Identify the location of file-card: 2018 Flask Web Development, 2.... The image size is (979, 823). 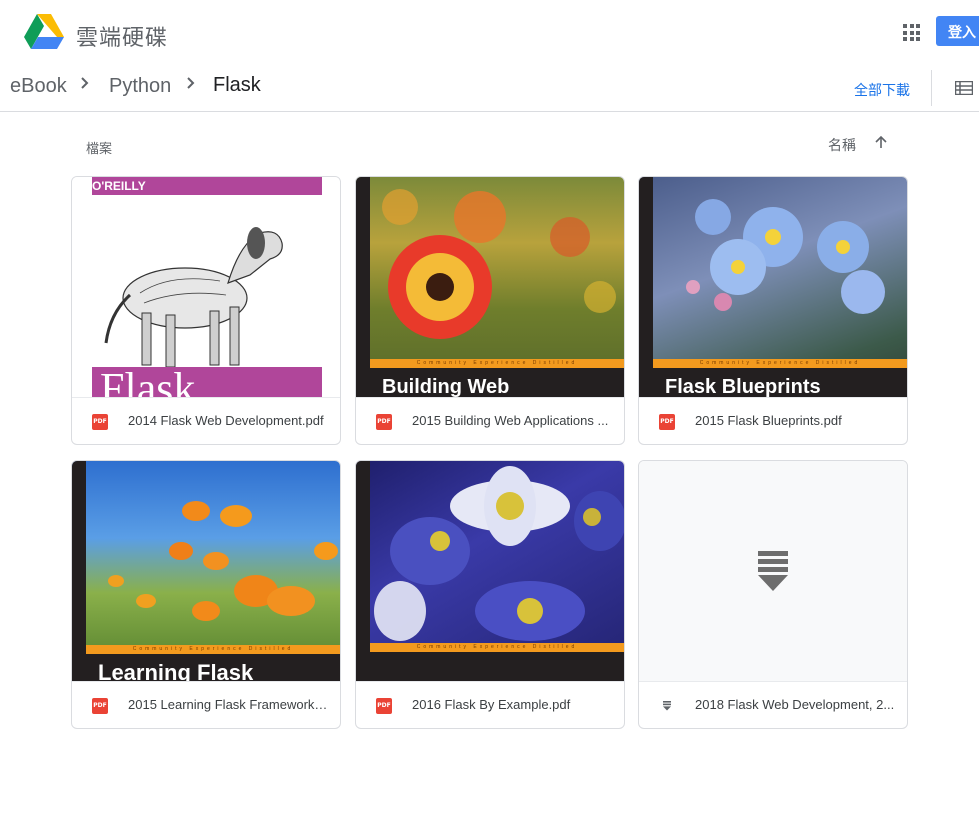
(773, 594).